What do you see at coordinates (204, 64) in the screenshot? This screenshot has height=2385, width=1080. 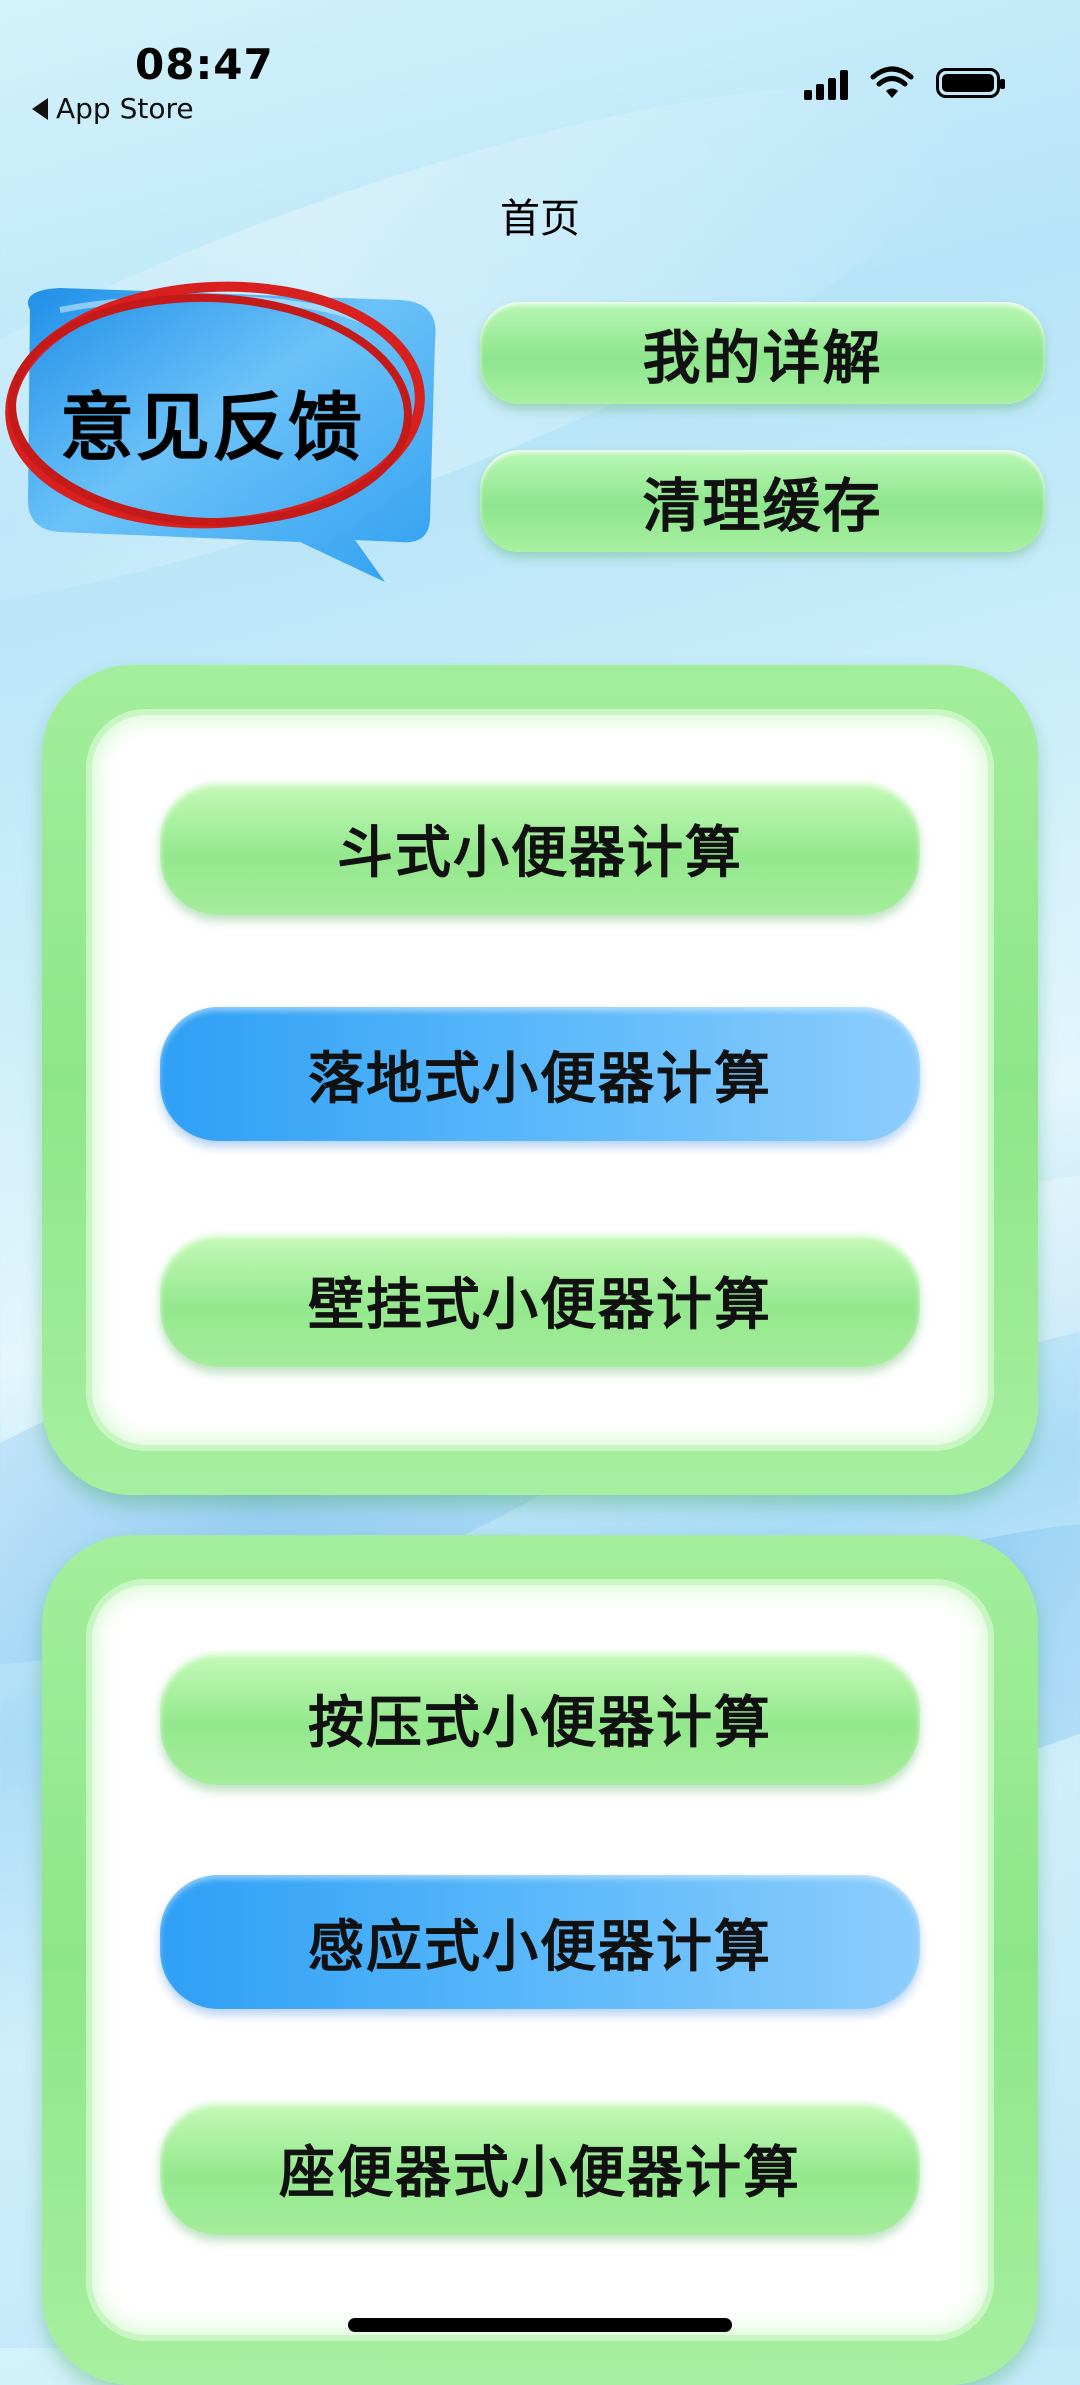 I see `status-time: 08:47` at bounding box center [204, 64].